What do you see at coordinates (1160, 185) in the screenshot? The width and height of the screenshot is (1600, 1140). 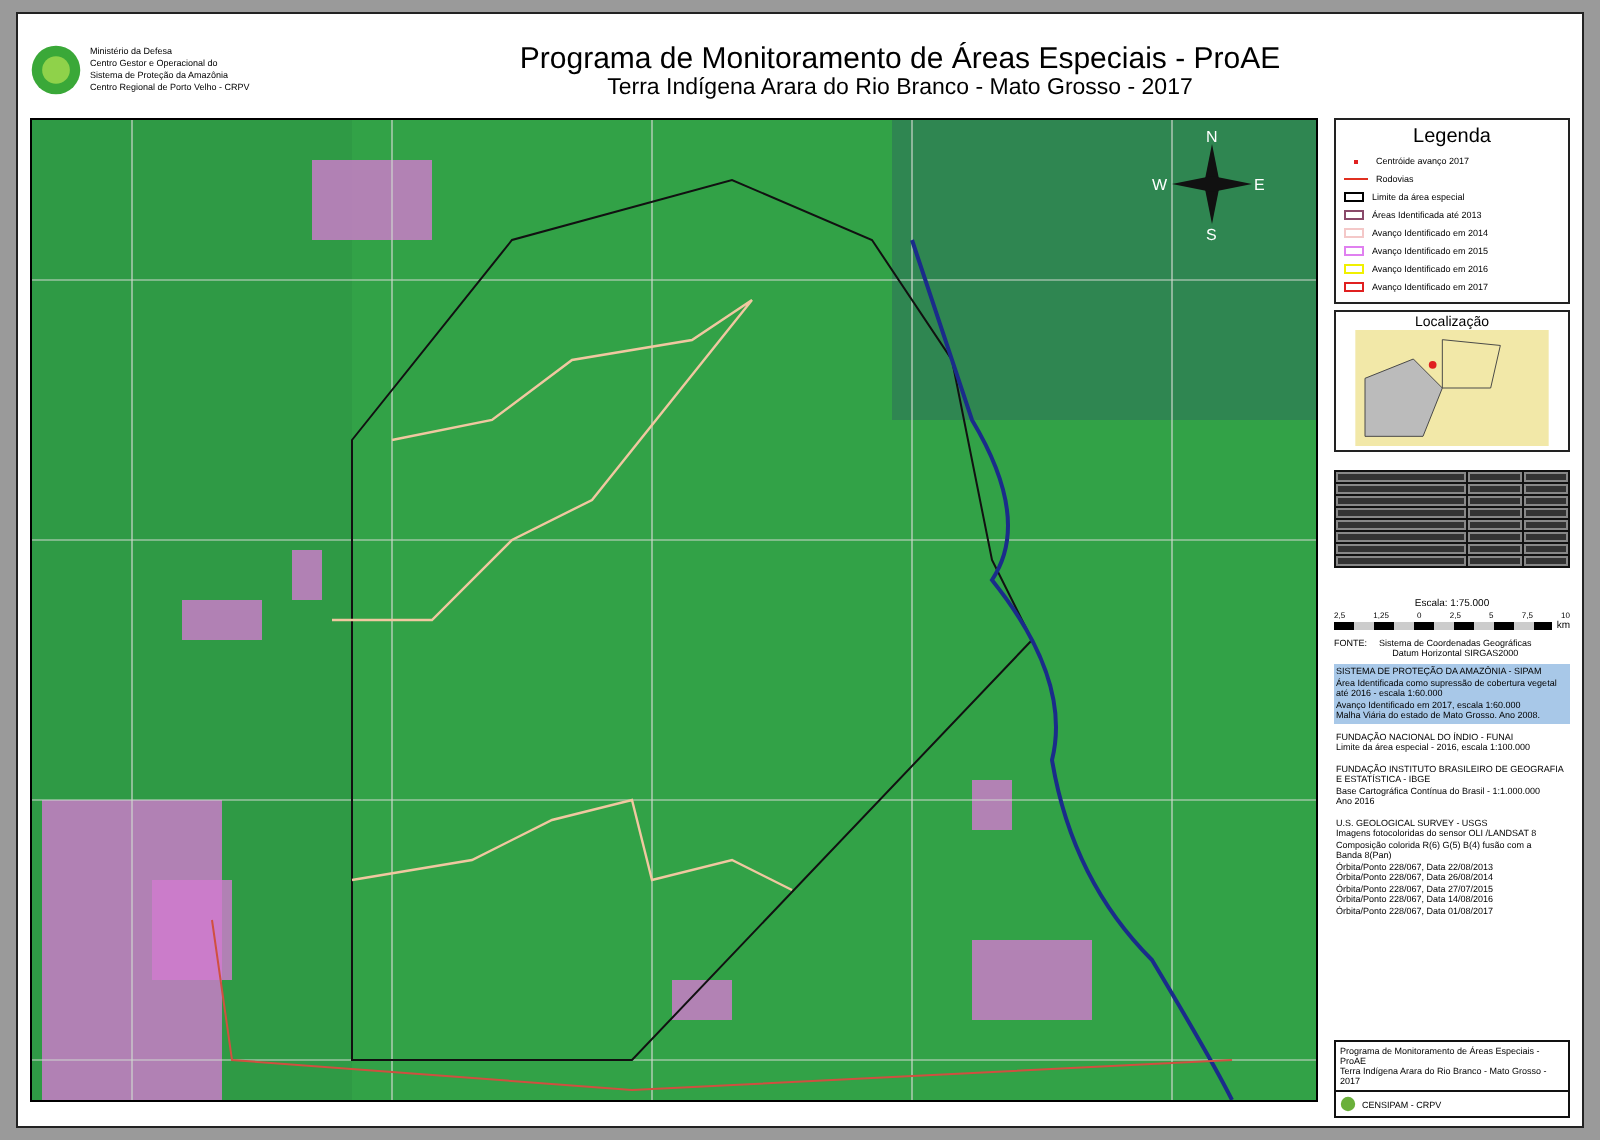 I see `compass-label: W` at bounding box center [1160, 185].